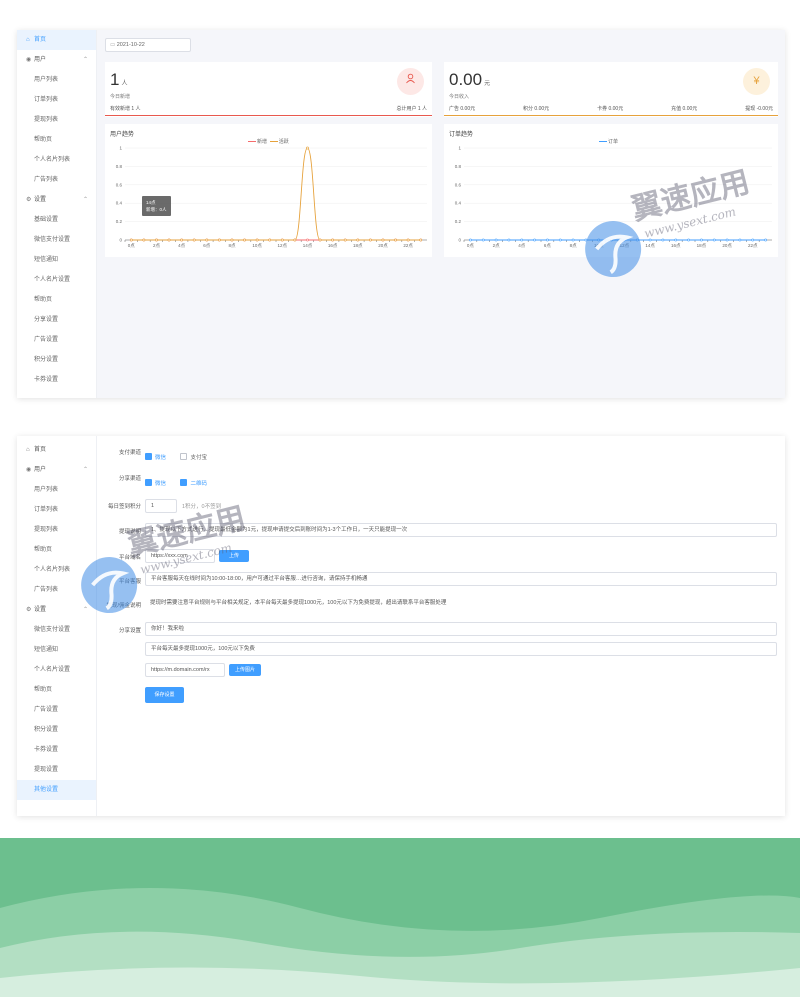  Describe the element at coordinates (56, 180) in the screenshot. I see `sidebar-item-ad-list: 广告列表` at that location.